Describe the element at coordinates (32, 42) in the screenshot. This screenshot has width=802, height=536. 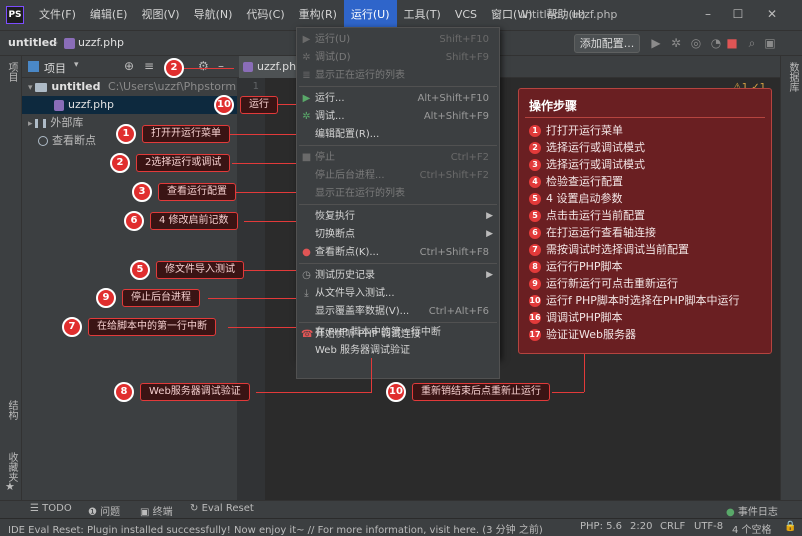
I see `breadcrumb-project: untitled` at that location.